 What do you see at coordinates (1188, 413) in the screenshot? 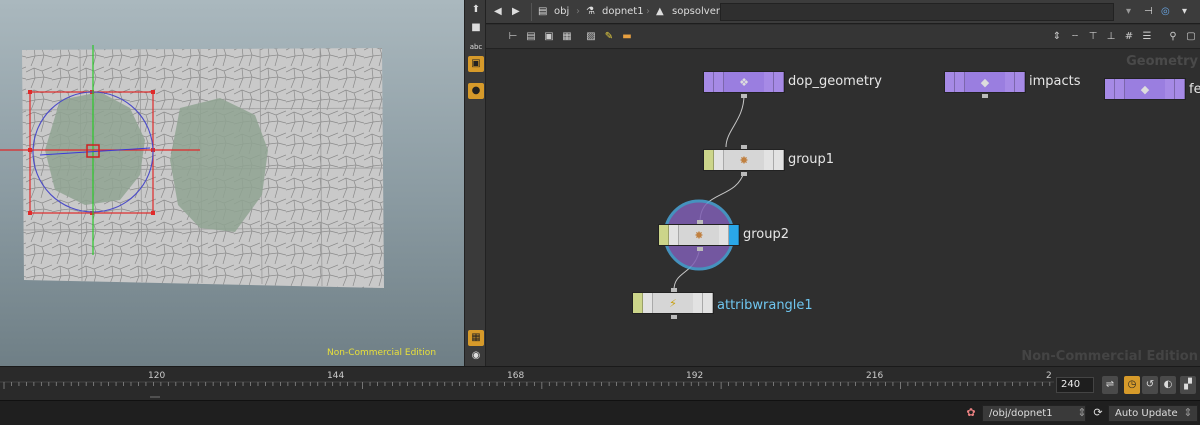
I see `chevron-down-icon: ⇕` at bounding box center [1188, 413].